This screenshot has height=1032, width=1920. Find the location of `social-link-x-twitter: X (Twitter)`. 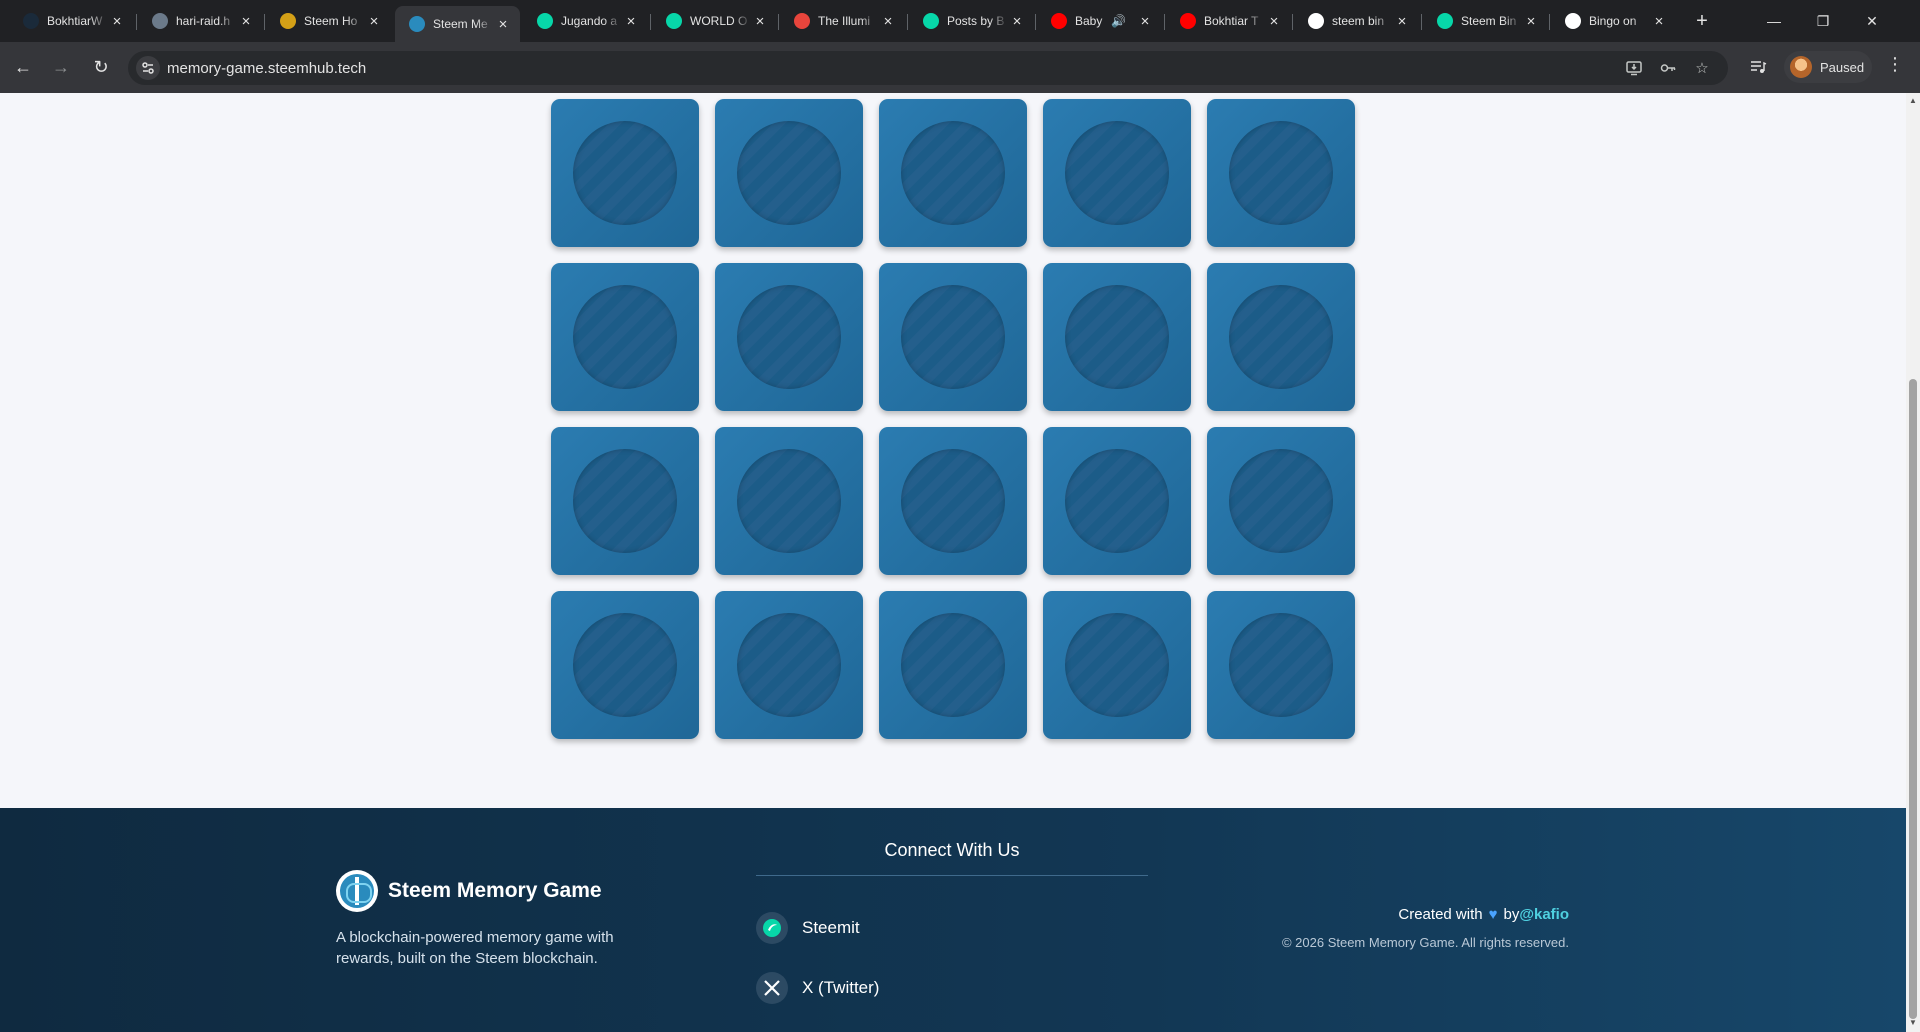

social-link-x-twitter: X (Twitter) is located at coordinates (817, 988).